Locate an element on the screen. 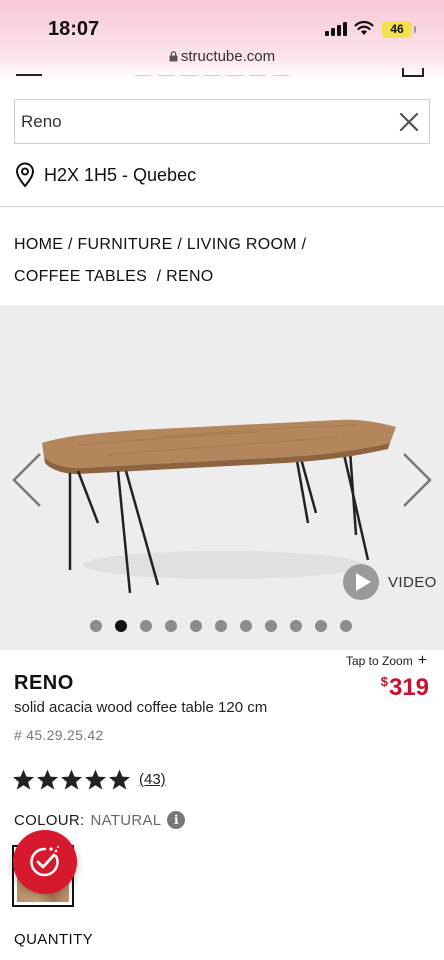 The height and width of the screenshot is (960, 444). play-icon is located at coordinates (361, 582).